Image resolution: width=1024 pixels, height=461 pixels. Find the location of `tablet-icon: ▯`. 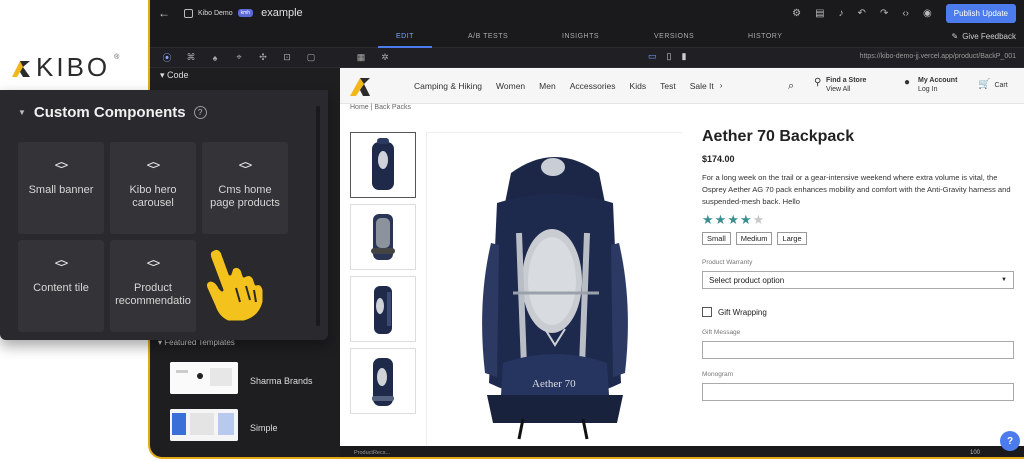

tablet-icon: ▯ is located at coordinates (669, 56).